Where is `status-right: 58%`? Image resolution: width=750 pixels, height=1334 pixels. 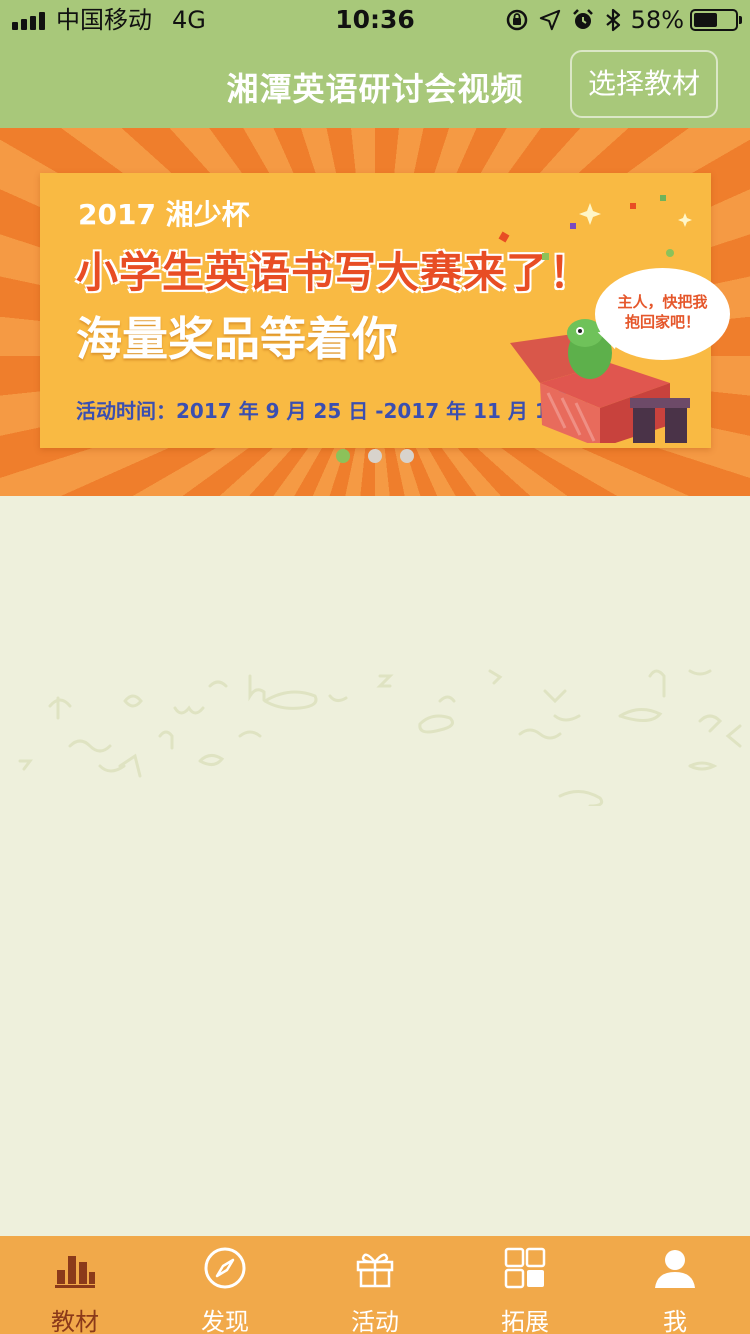 status-right: 58% is located at coordinates (618, 20).